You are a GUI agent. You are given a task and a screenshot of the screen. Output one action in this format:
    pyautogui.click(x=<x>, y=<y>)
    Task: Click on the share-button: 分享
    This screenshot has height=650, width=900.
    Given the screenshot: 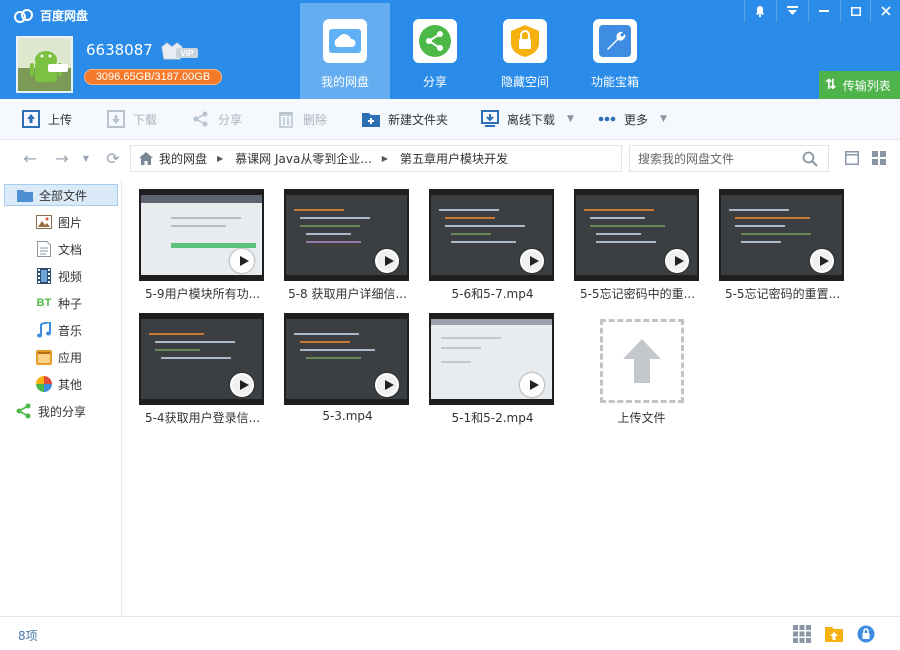 What is the action you would take?
    pyautogui.click(x=217, y=119)
    